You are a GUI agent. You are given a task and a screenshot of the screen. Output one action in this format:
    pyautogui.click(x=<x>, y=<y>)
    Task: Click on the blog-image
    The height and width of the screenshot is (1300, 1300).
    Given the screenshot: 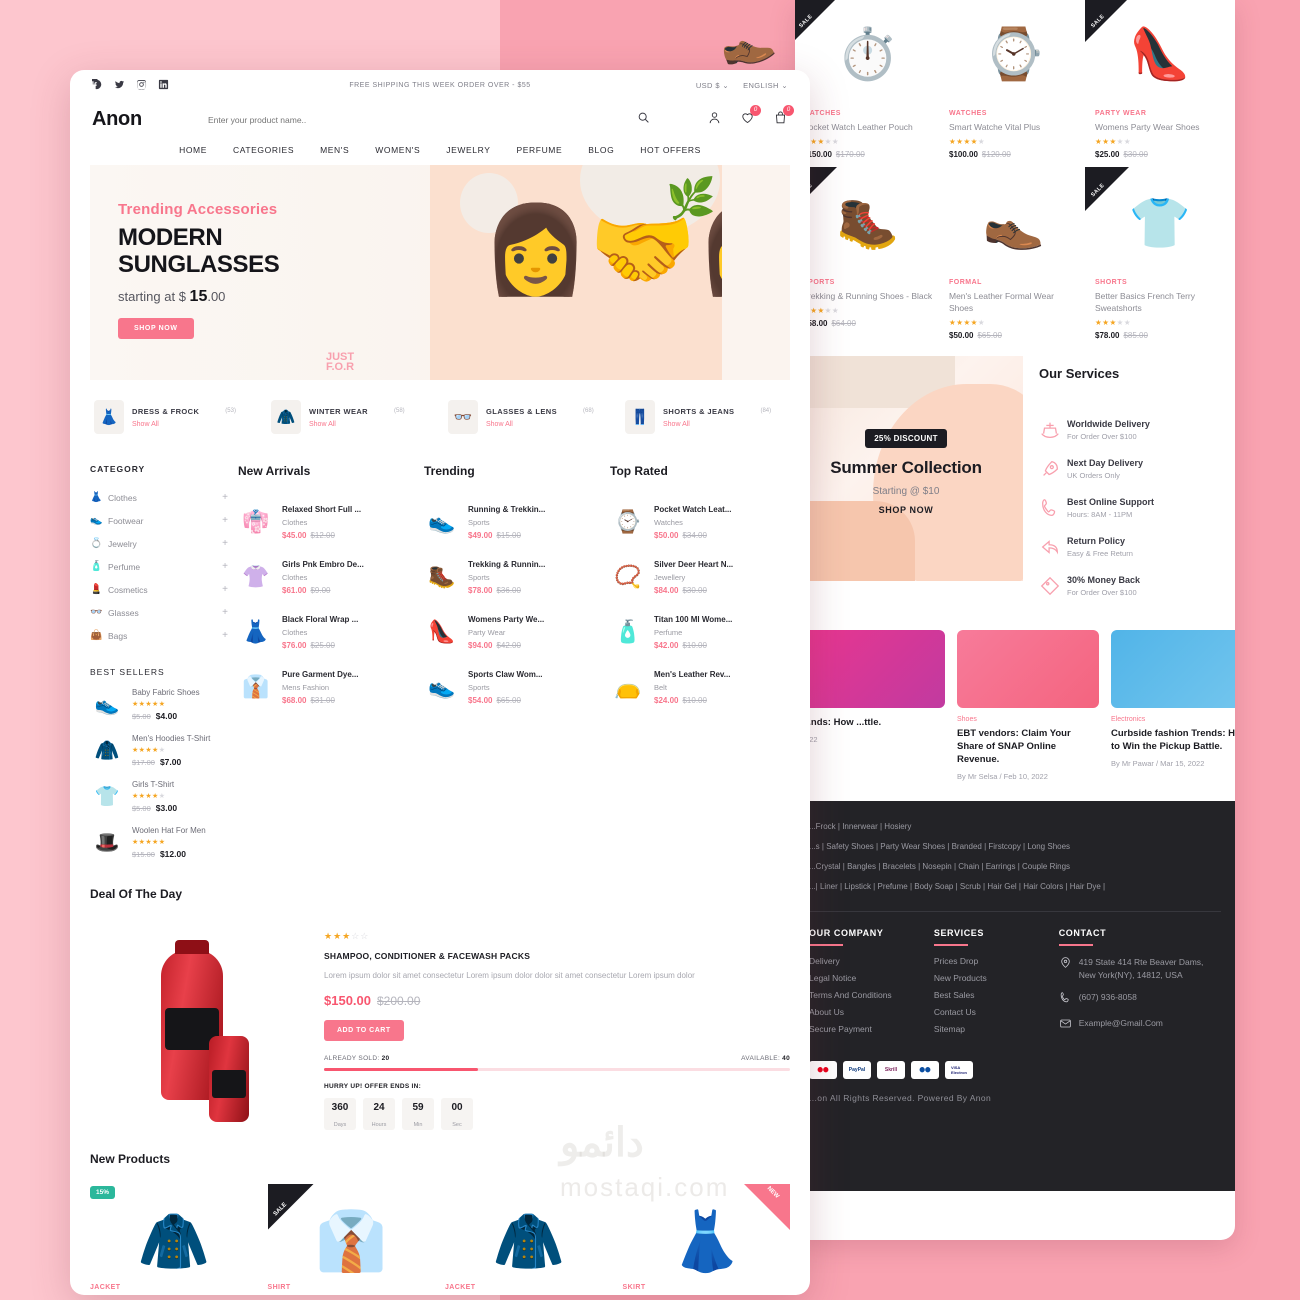 What is the action you would take?
    pyautogui.click(x=1173, y=669)
    